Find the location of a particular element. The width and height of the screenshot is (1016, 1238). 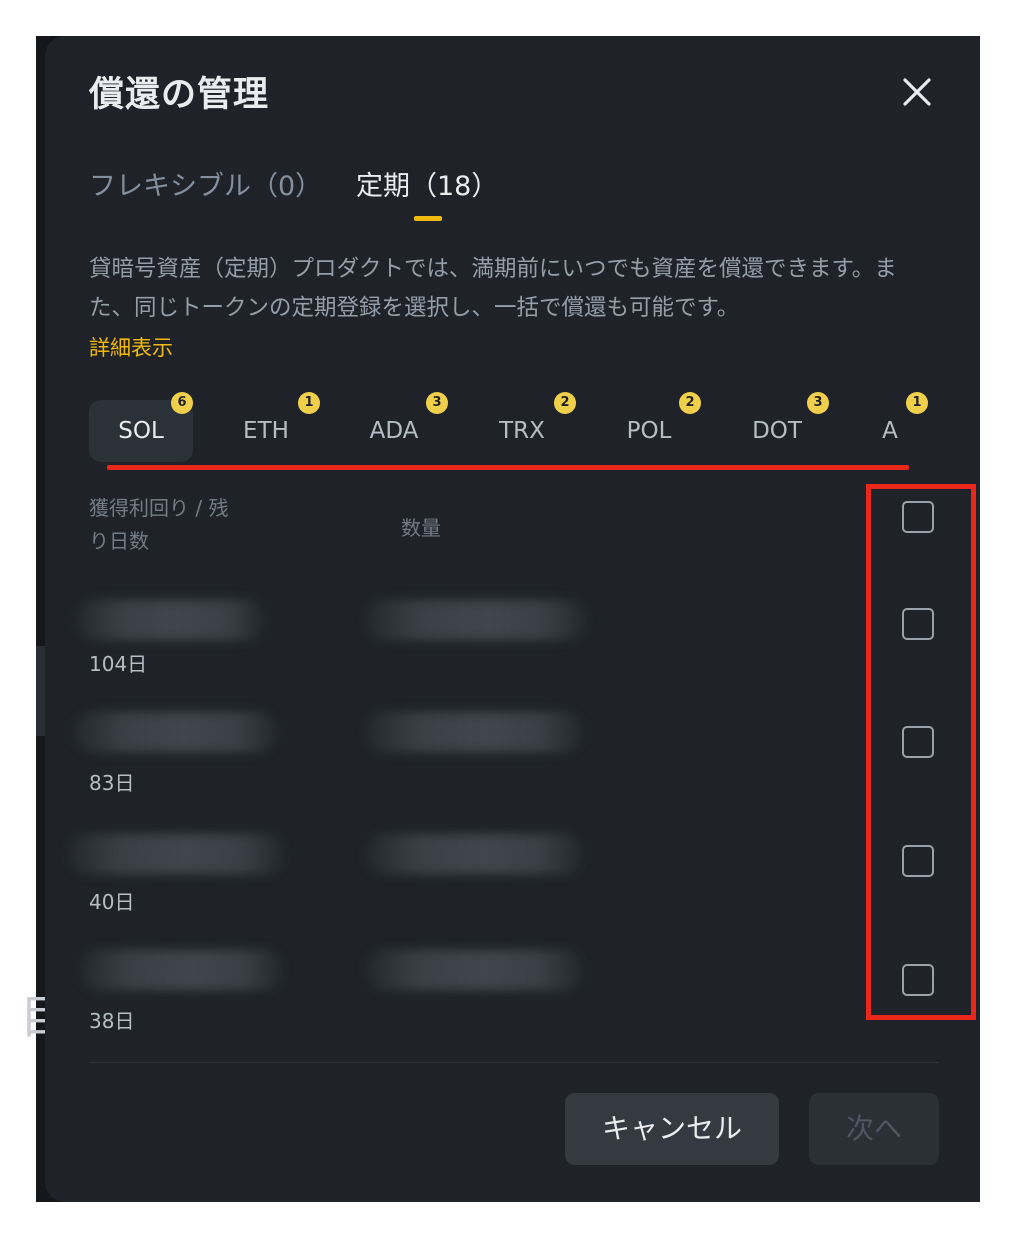

coin-tab-sol: SOL 6 is located at coordinates (141, 427).